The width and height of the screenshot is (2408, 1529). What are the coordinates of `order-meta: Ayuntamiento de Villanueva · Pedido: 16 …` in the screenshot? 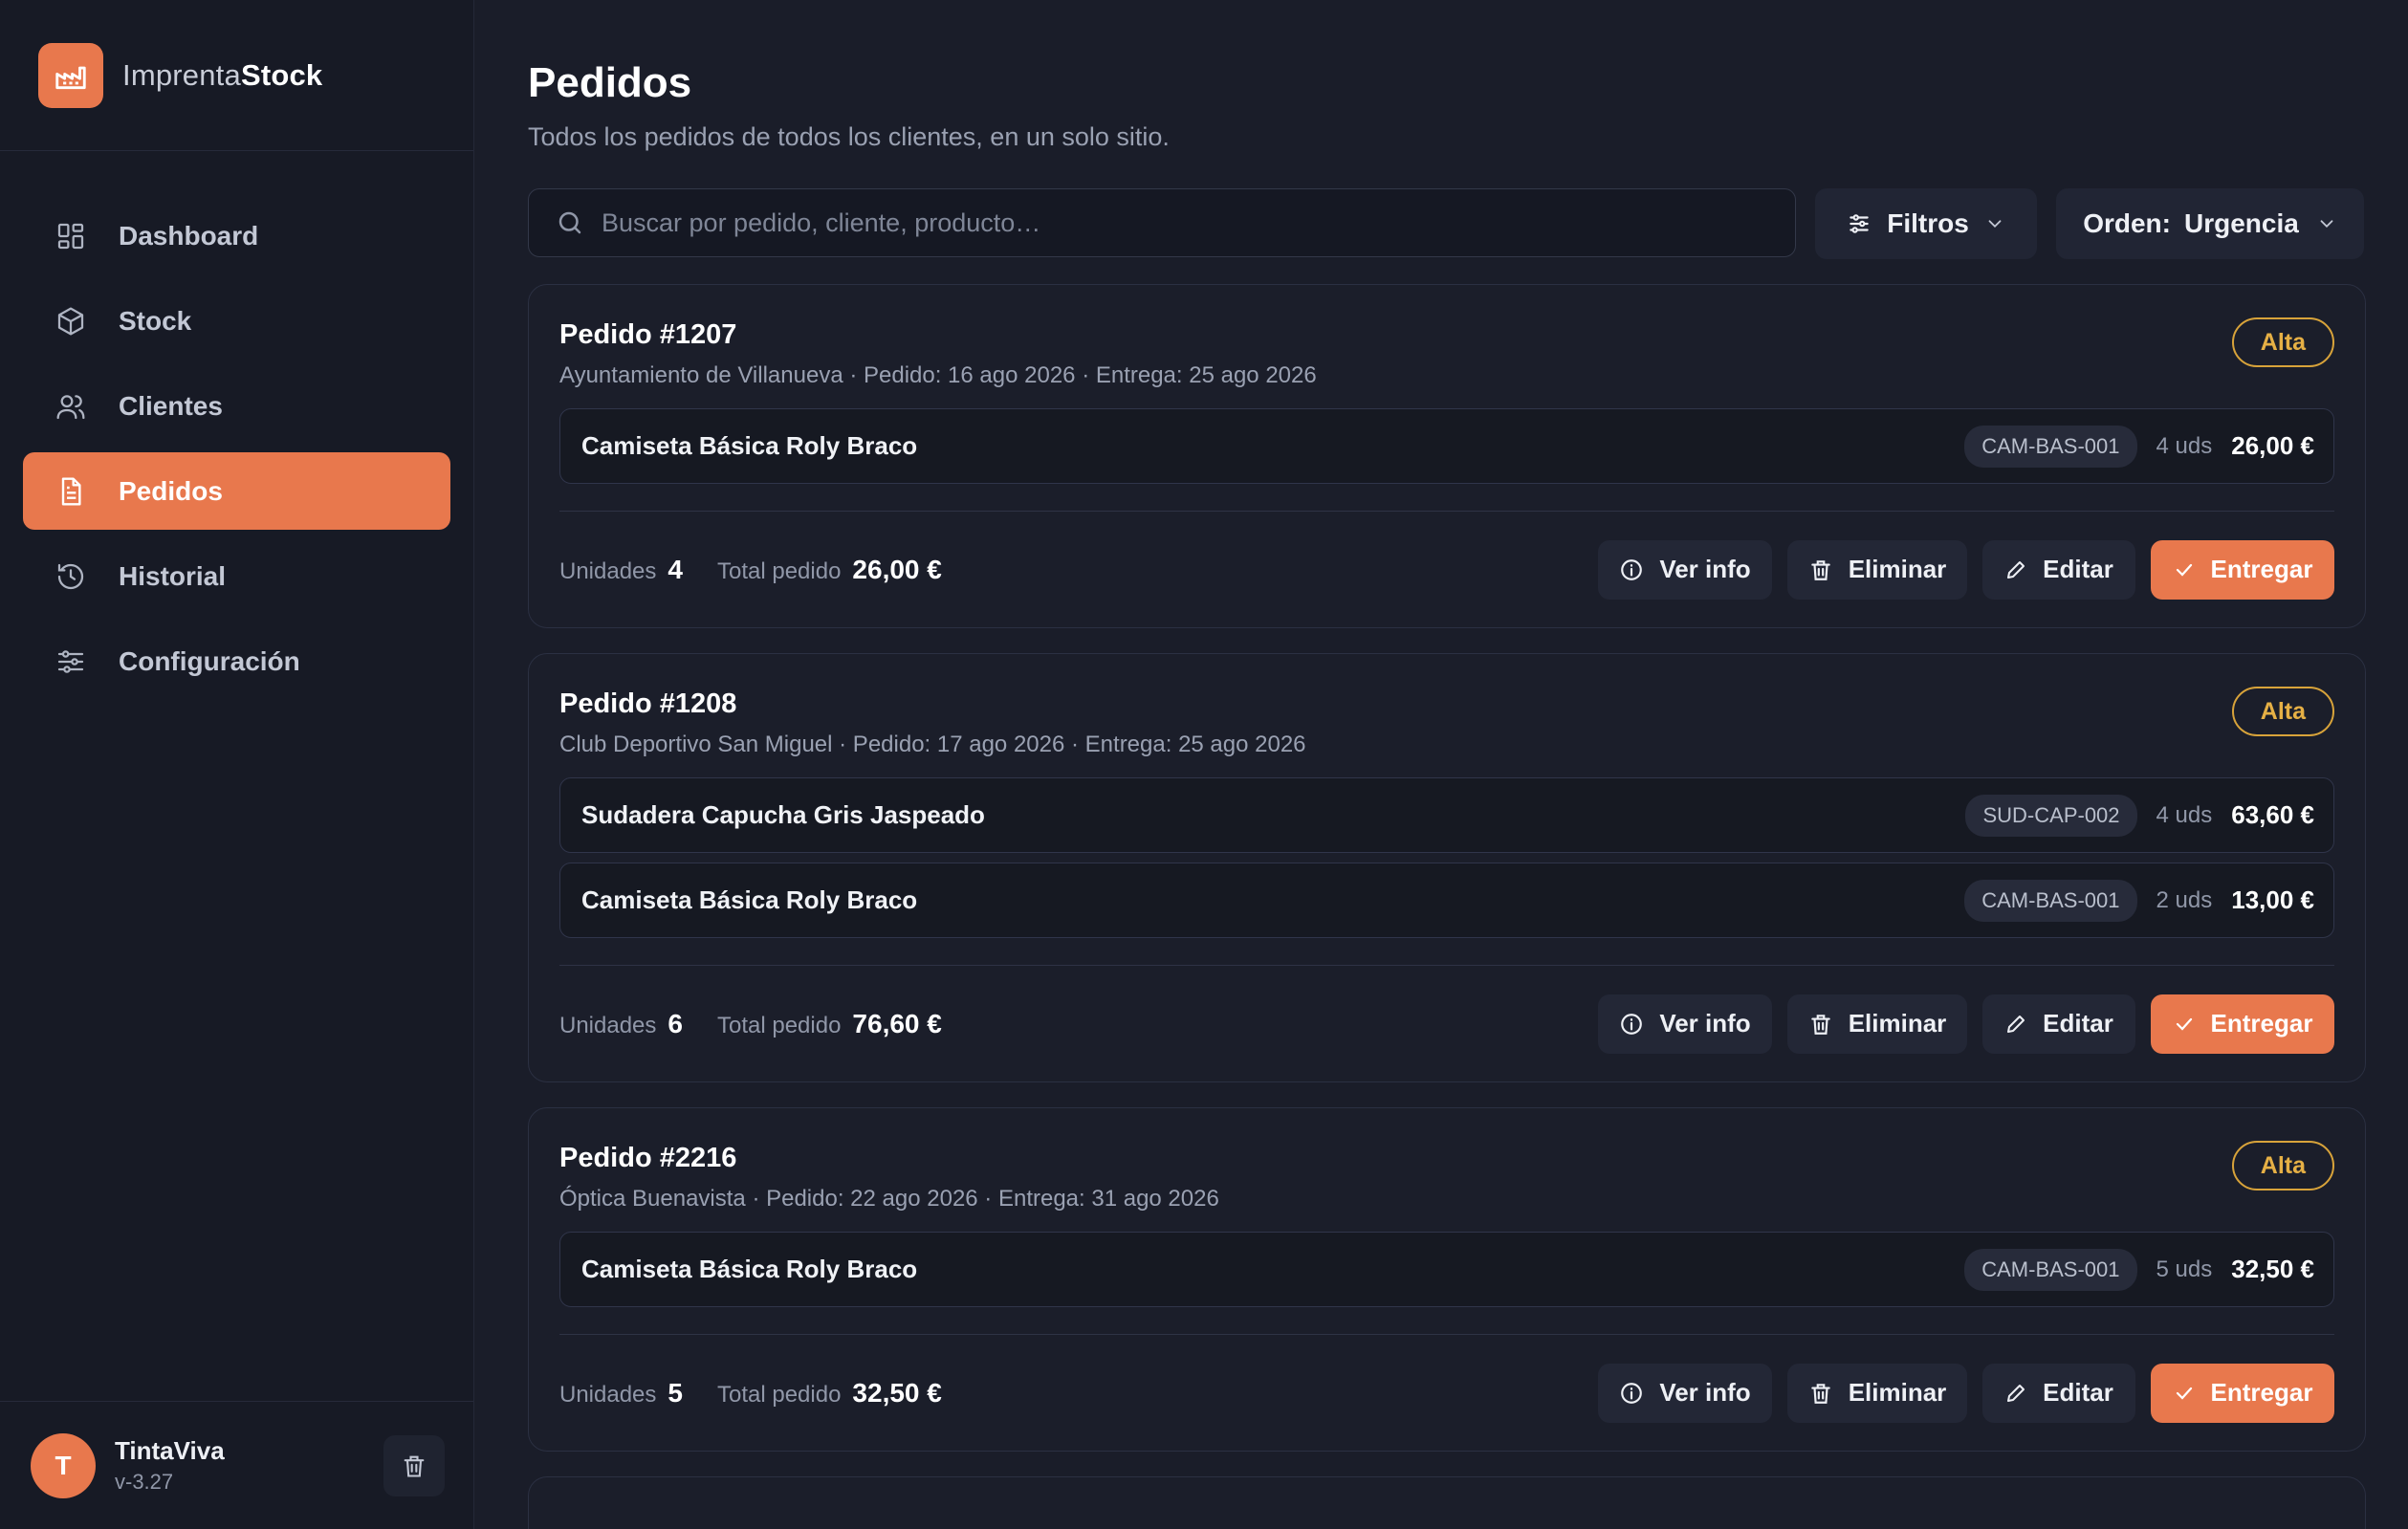 It's located at (938, 375).